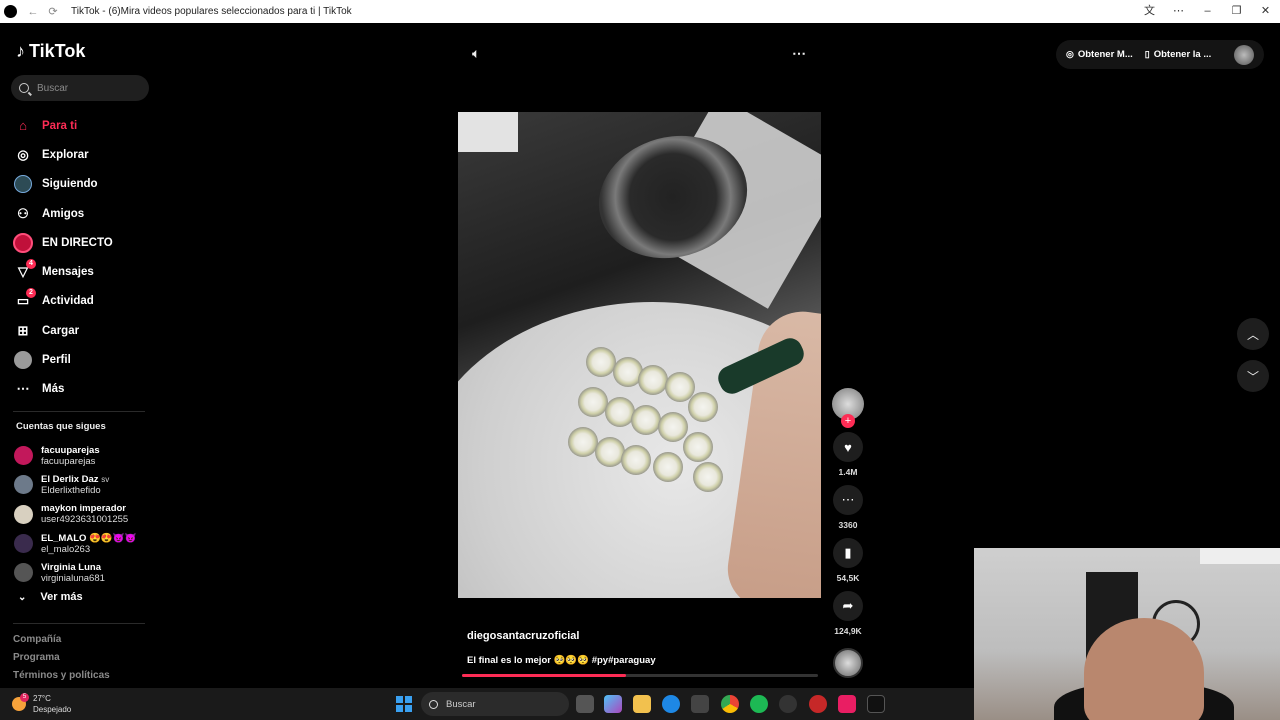 This screenshot has height=720, width=1280. Describe the element at coordinates (56, 360) in the screenshot. I see `nav-label: Perfil` at that location.